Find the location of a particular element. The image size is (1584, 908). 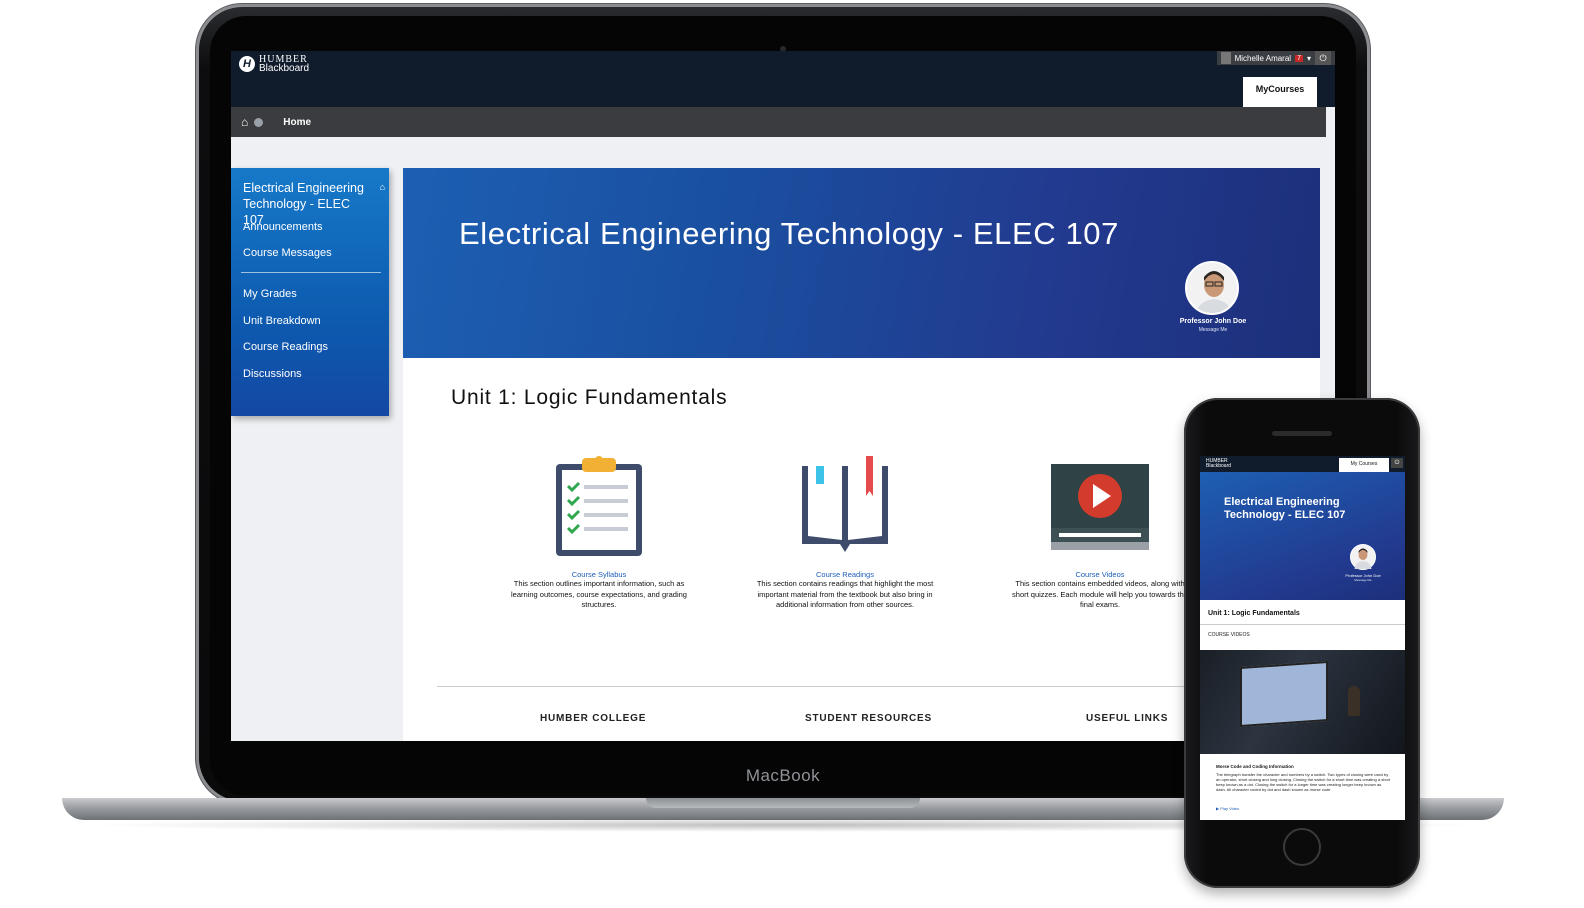

footer-divider is located at coordinates (812, 686).